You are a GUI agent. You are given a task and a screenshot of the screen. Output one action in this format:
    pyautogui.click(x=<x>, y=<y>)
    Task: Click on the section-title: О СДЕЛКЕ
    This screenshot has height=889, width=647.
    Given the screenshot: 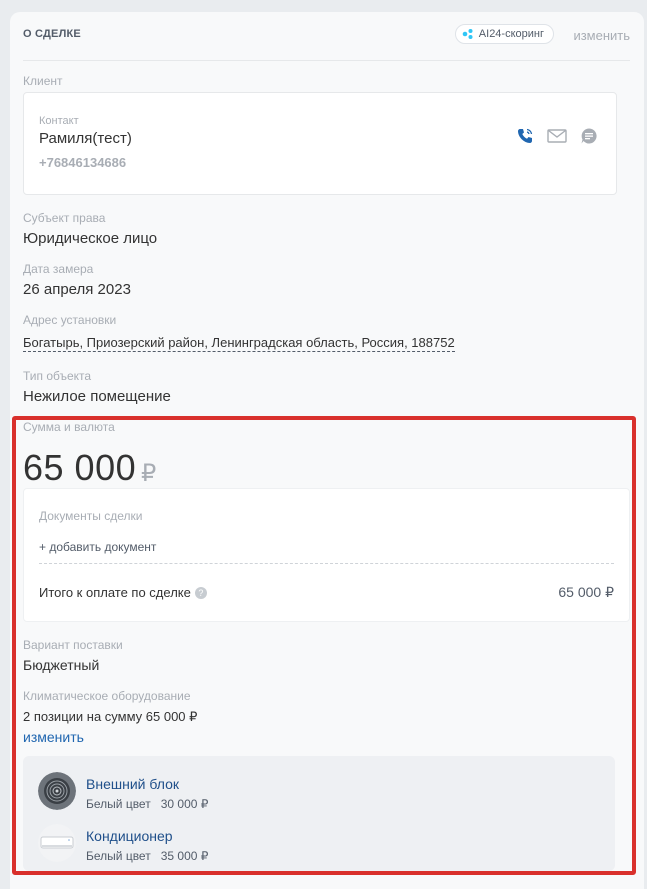 What is the action you would take?
    pyautogui.click(x=52, y=34)
    